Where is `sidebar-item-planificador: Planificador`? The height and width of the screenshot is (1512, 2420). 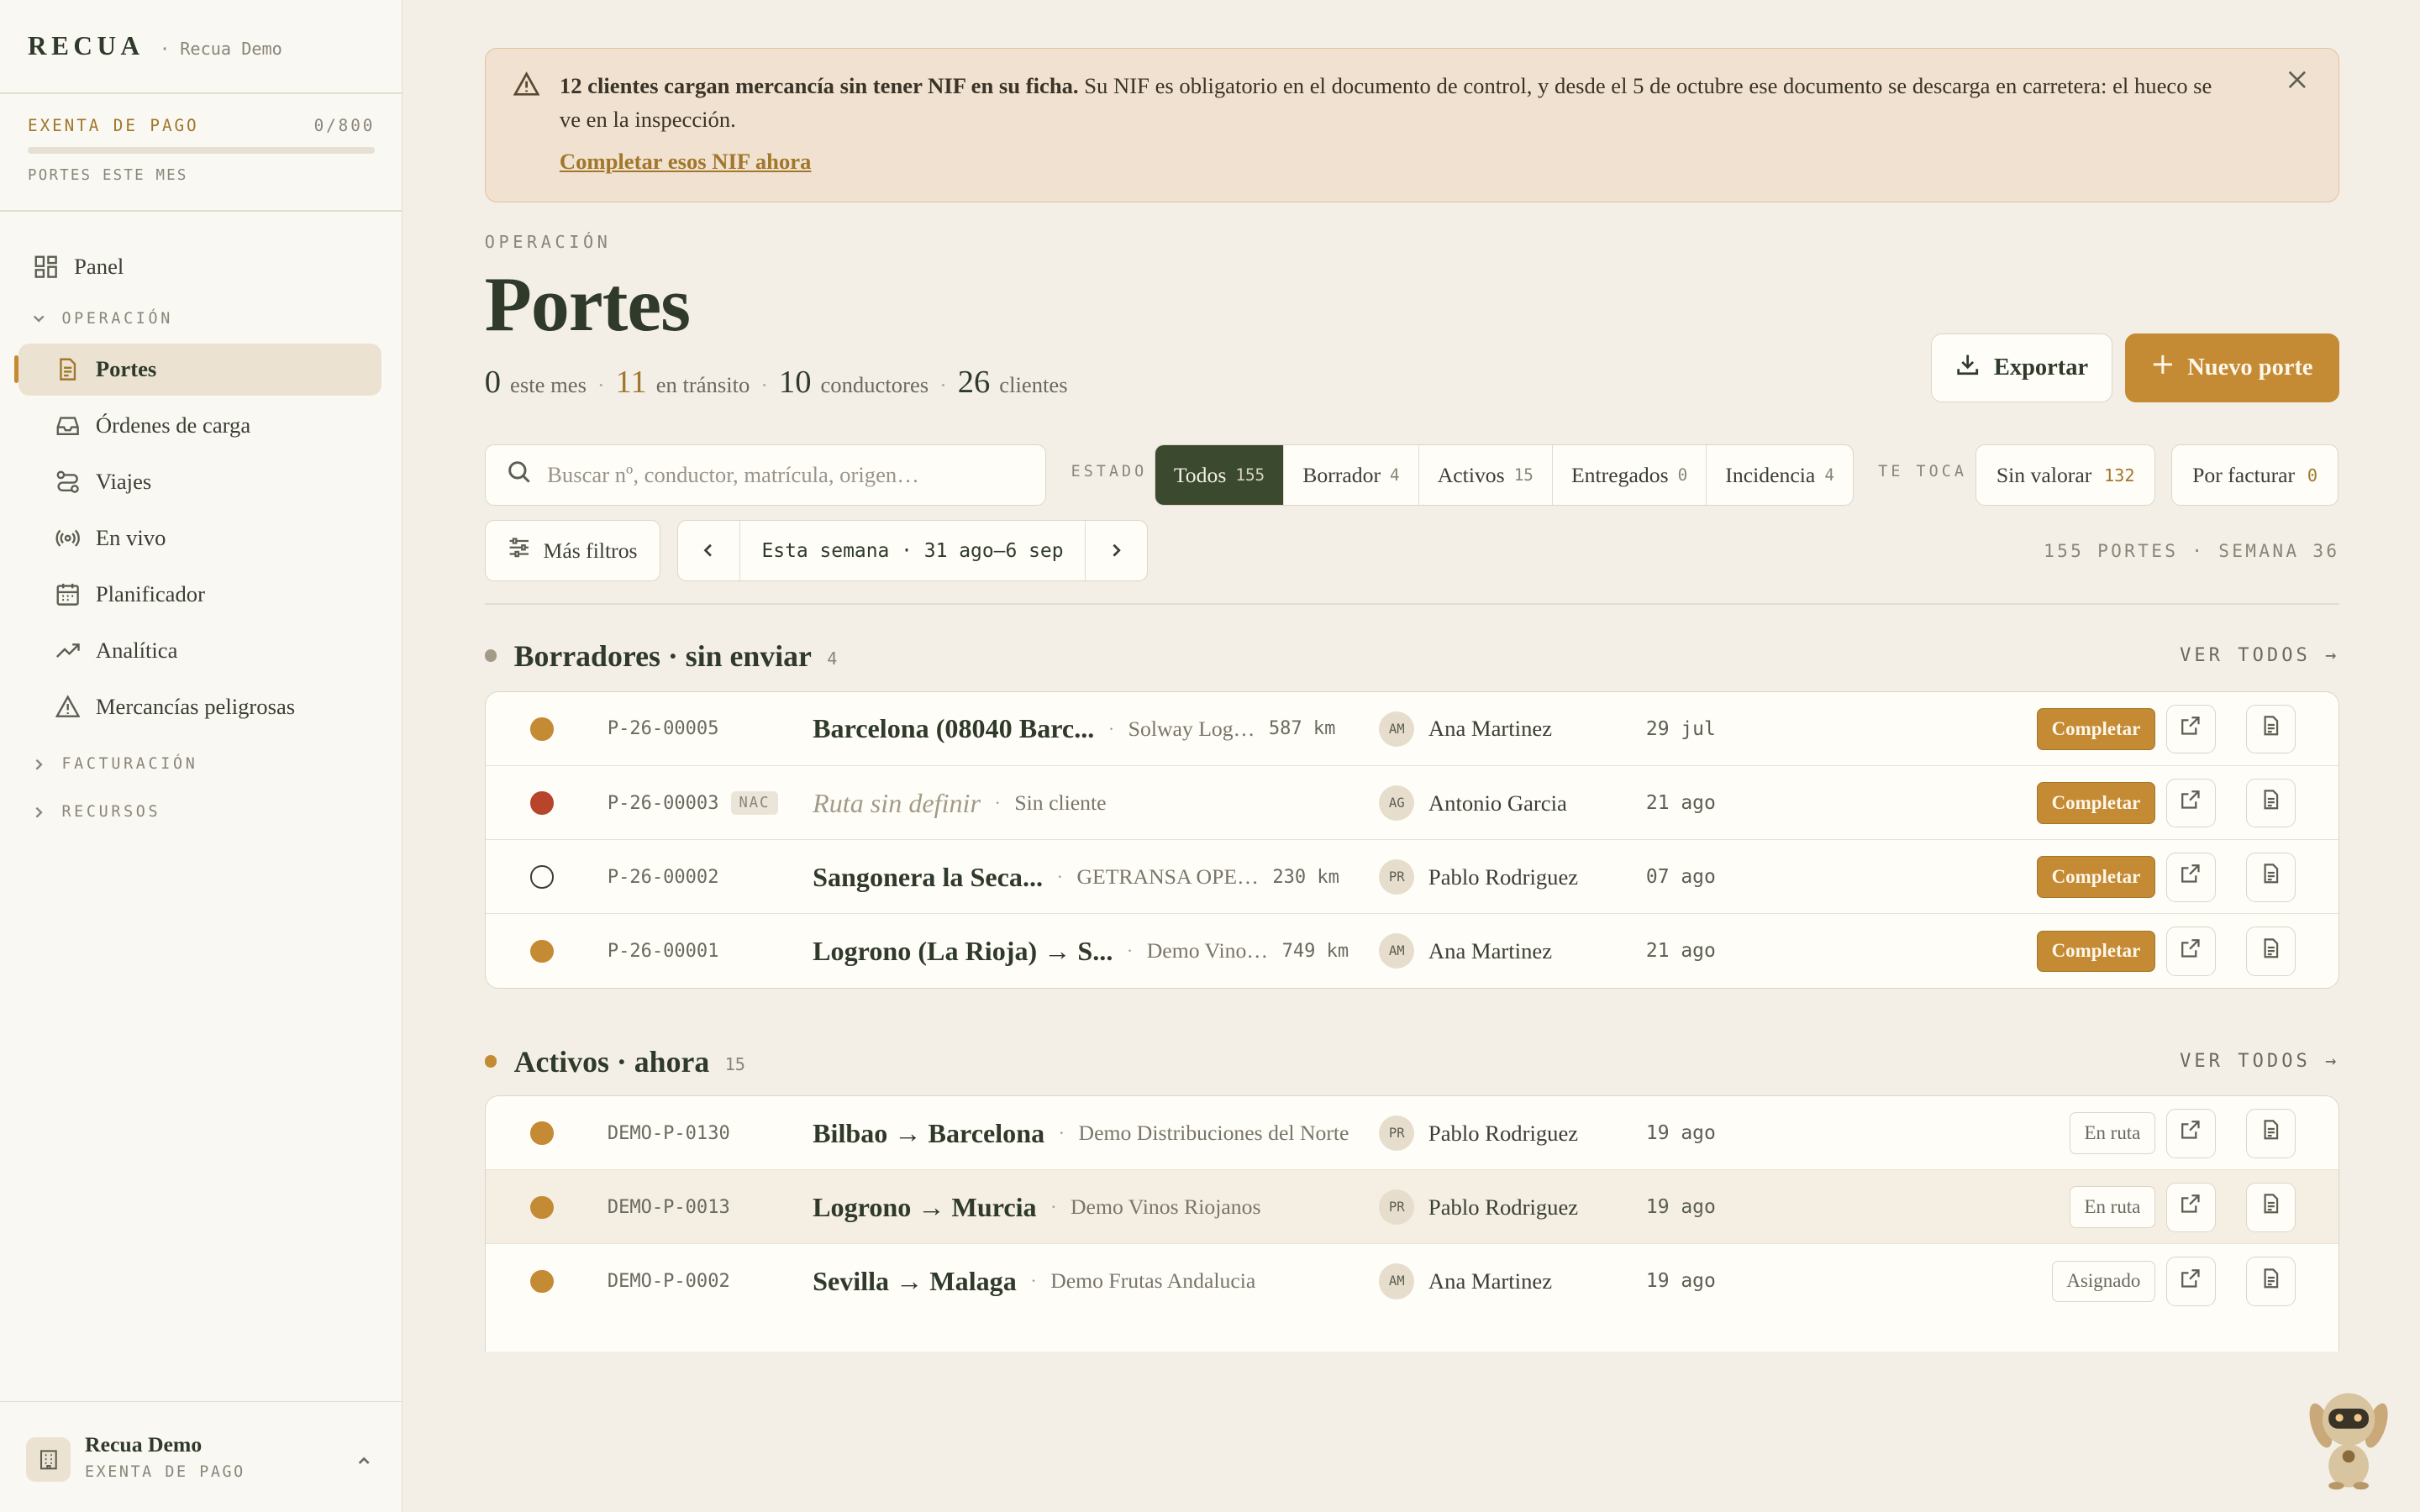
sidebar-item-planificador: Planificador is located at coordinates (199, 595).